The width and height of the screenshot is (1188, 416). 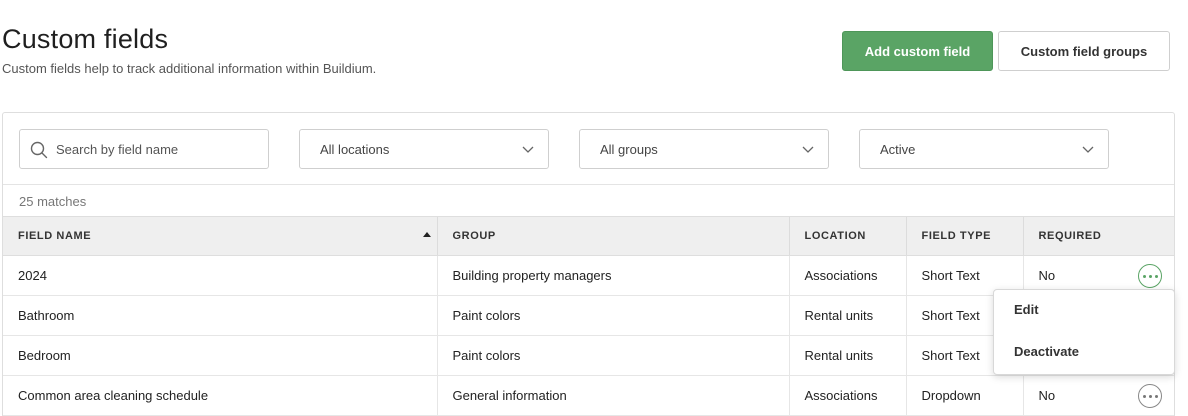 I want to click on results-count: 25 matches, so click(x=53, y=201).